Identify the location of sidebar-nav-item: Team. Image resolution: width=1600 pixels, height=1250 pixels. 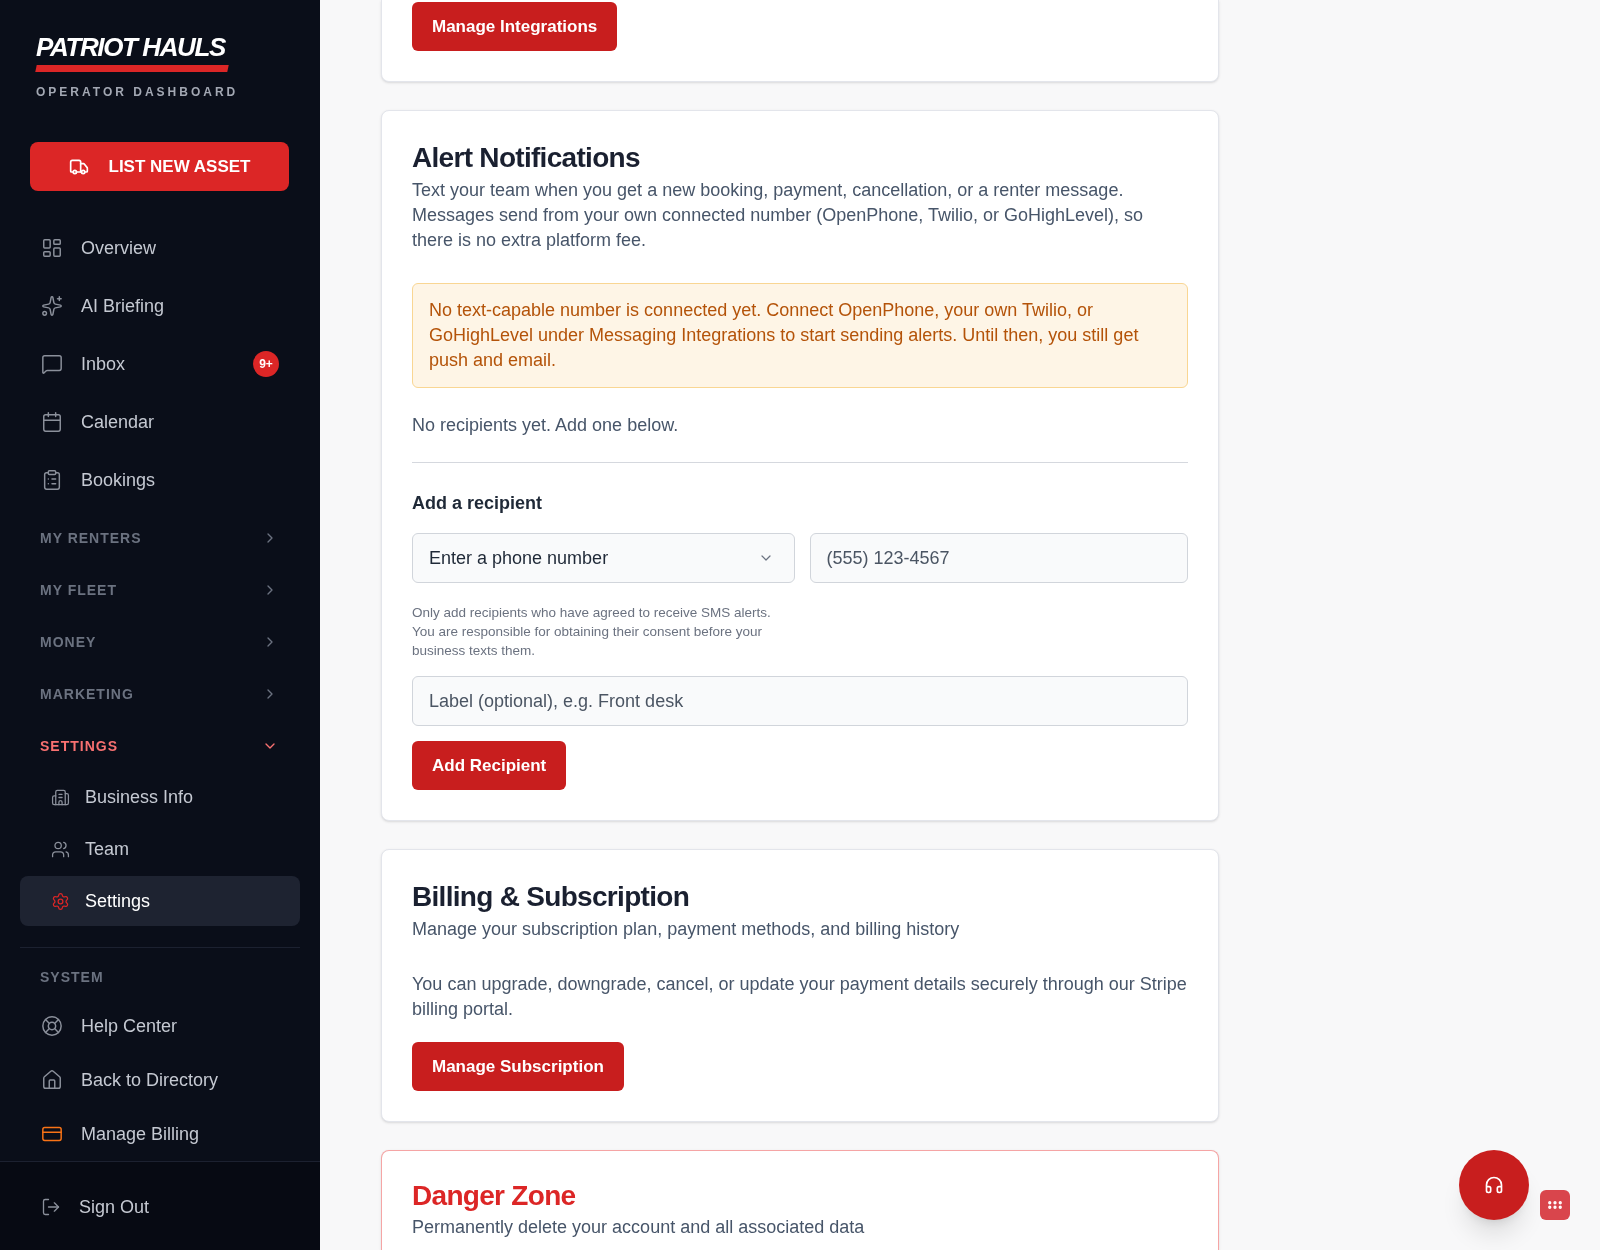
(160, 849).